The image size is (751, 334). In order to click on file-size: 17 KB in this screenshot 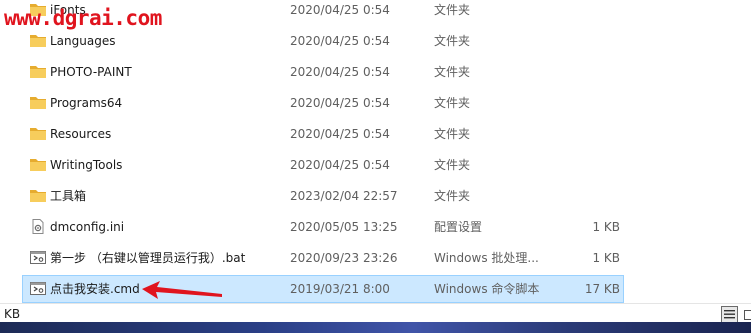, I will do `click(586, 289)`.